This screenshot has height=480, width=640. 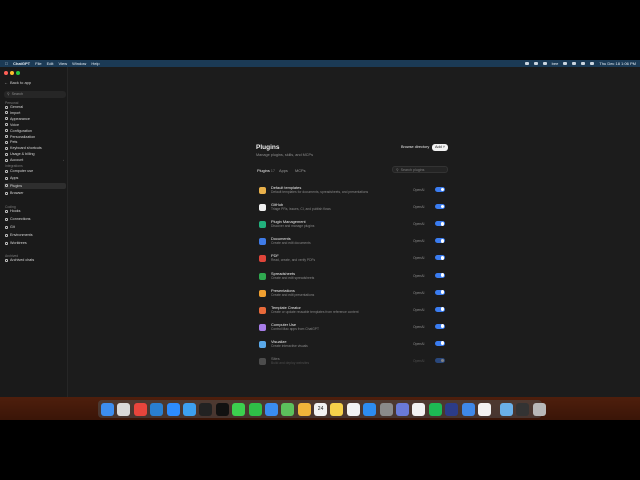 I want to click on control-center-icon, so click(x=592, y=63).